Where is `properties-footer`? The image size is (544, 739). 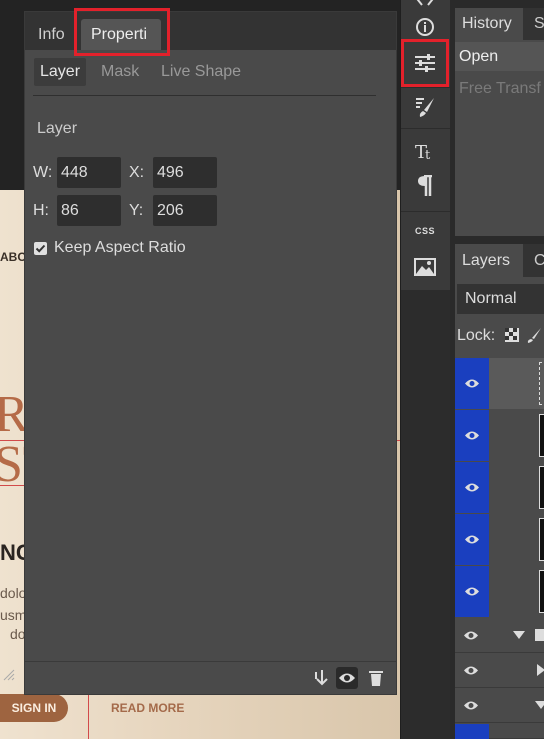 properties-footer is located at coordinates (210, 677).